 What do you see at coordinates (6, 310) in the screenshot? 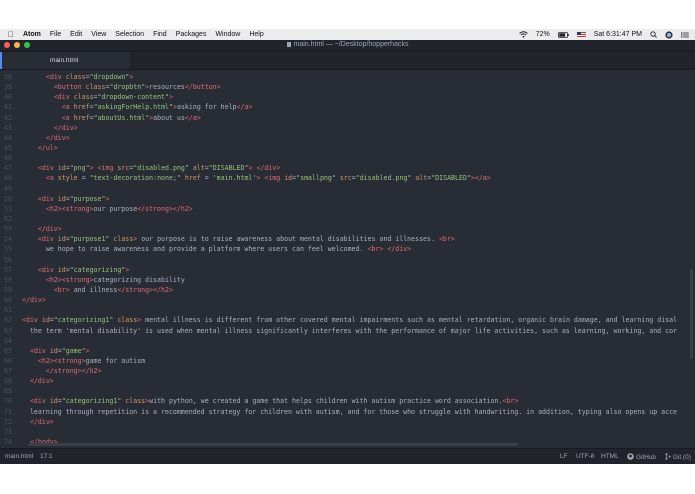
I see `line-number: 61` at bounding box center [6, 310].